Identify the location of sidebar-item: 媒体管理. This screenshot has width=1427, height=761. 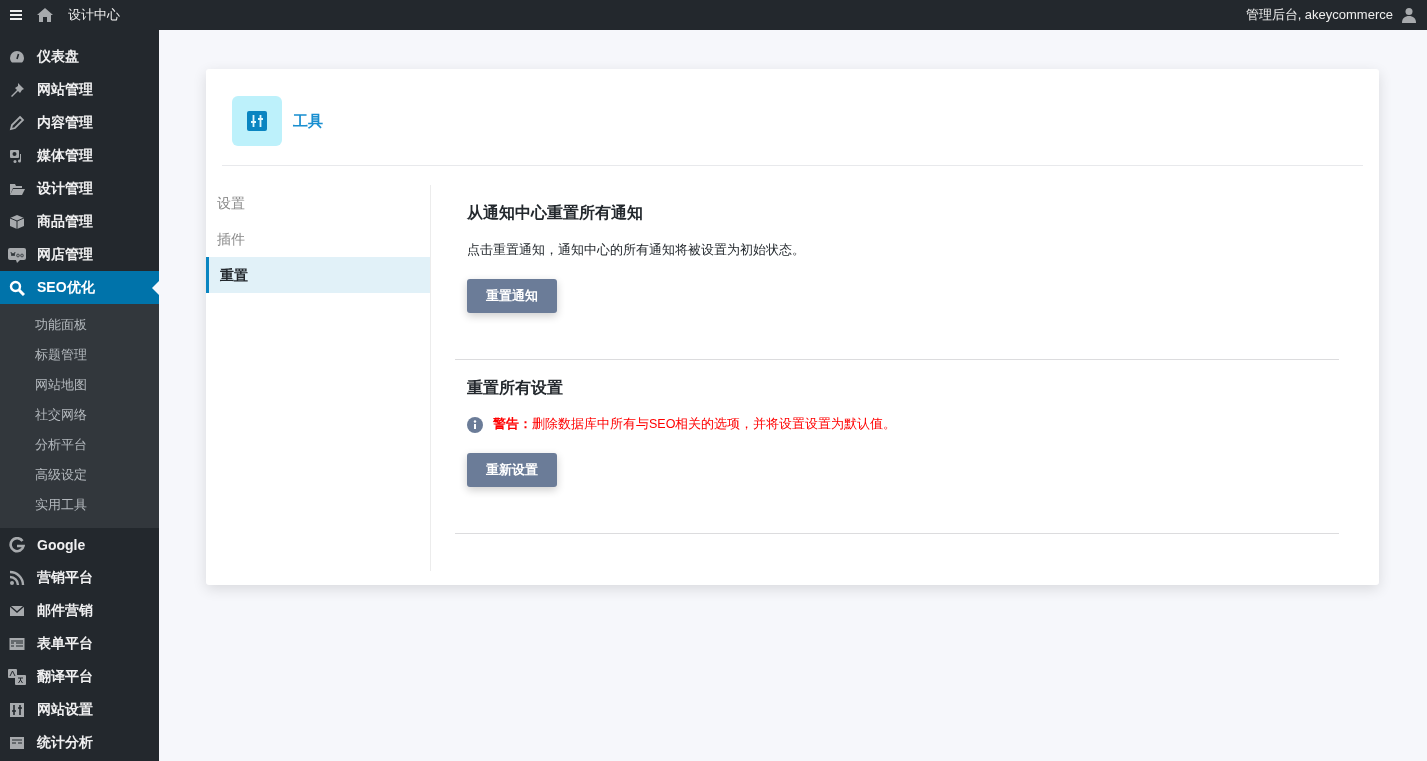
(79, 155).